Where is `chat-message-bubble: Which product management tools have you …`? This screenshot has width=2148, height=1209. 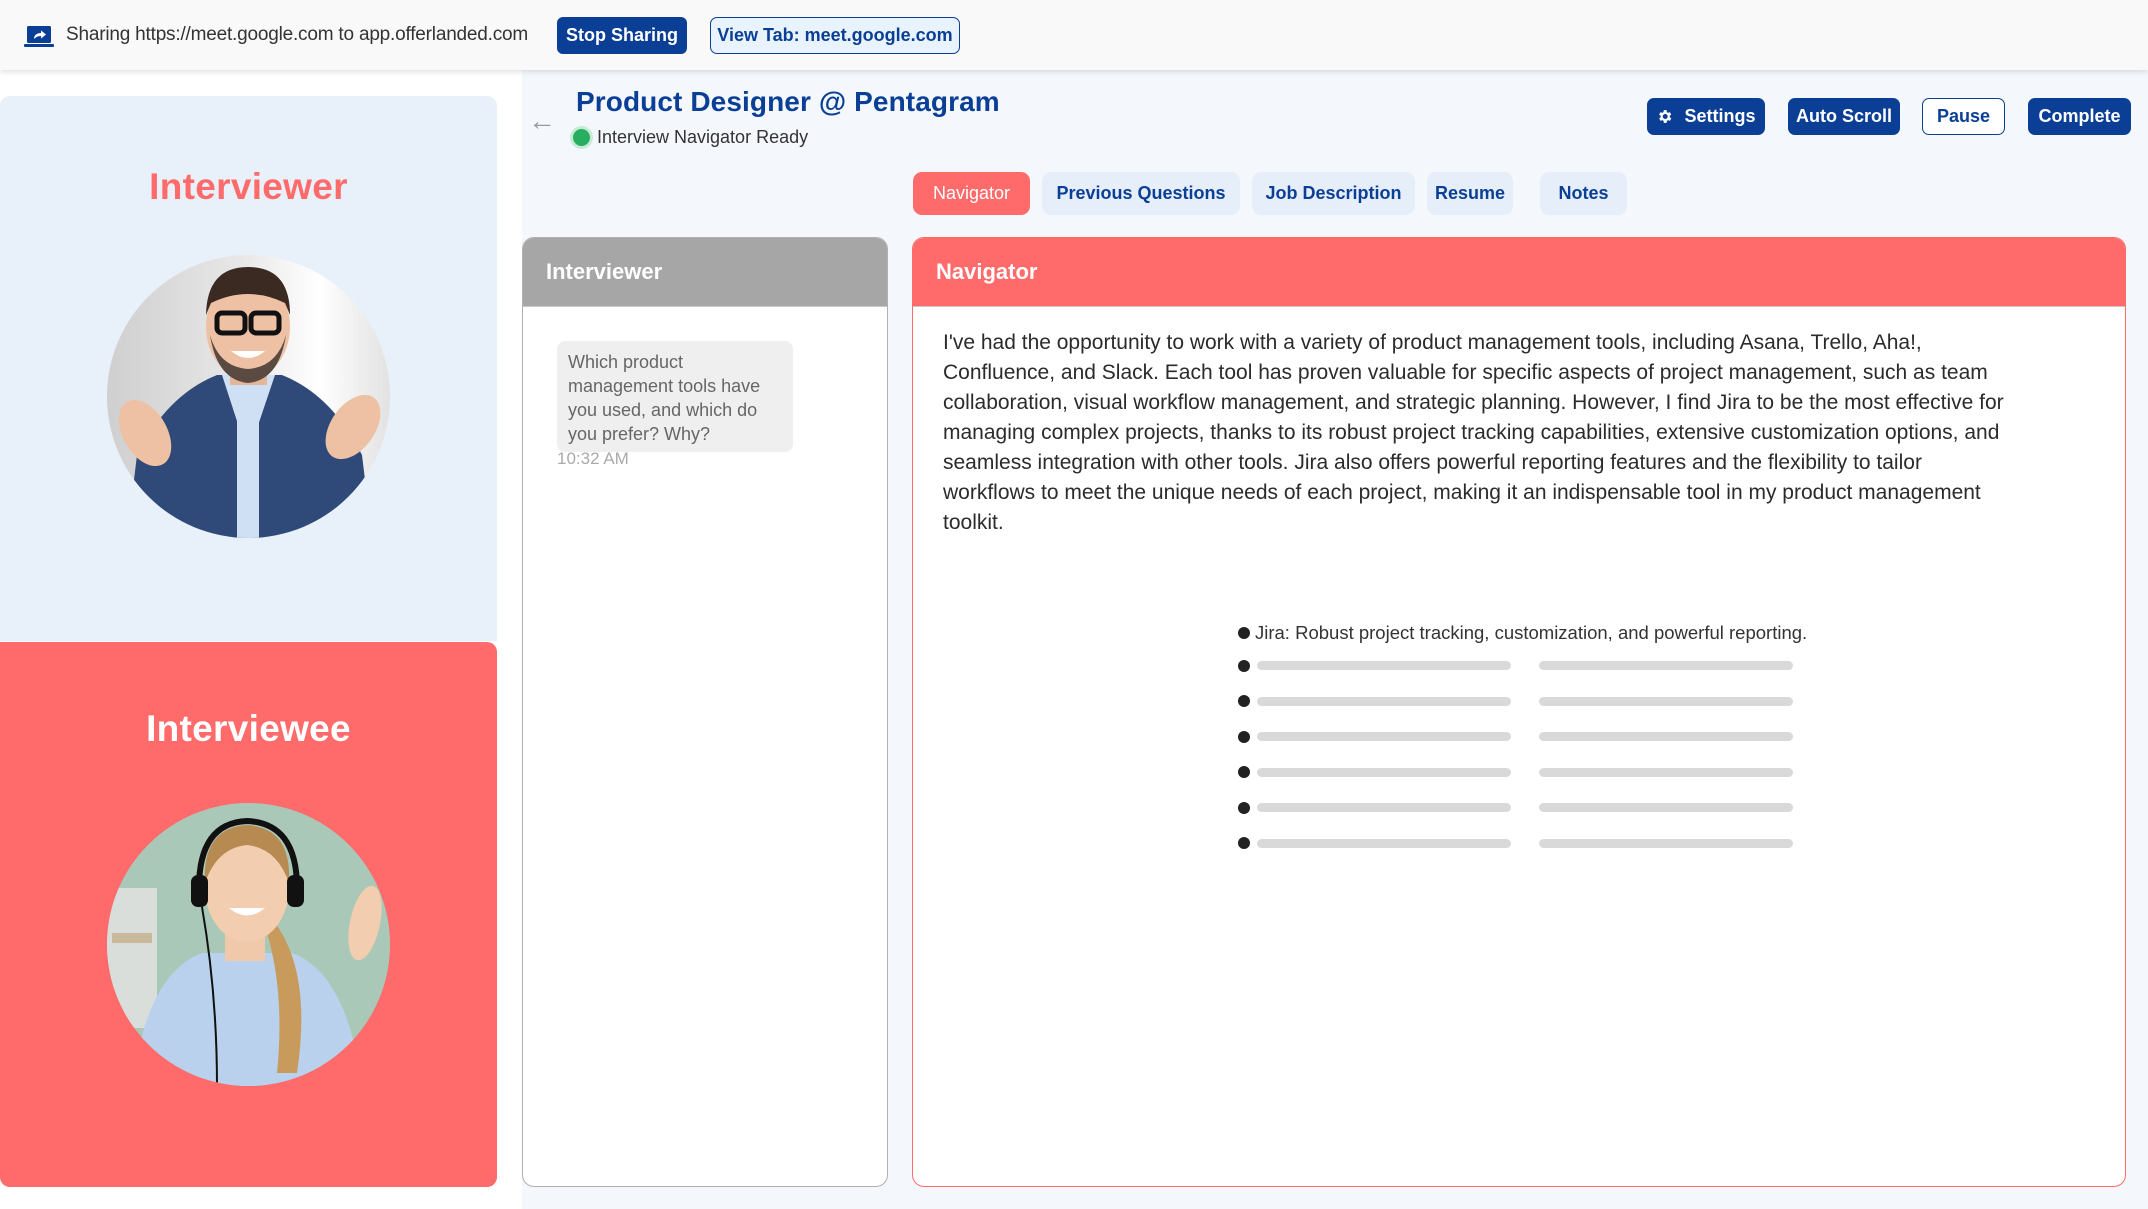
chat-message-bubble: Which product management tools have you … is located at coordinates (675, 396).